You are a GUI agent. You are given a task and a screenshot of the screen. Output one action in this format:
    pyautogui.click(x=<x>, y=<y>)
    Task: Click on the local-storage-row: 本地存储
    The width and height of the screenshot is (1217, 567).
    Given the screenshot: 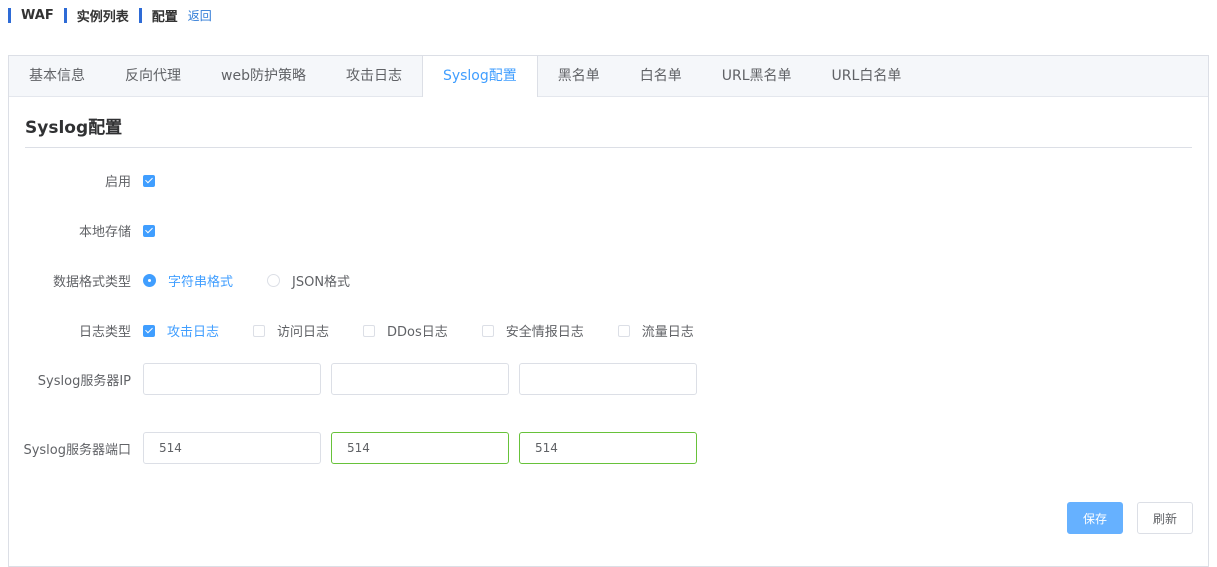 What is the action you would take?
    pyautogui.click(x=82, y=230)
    